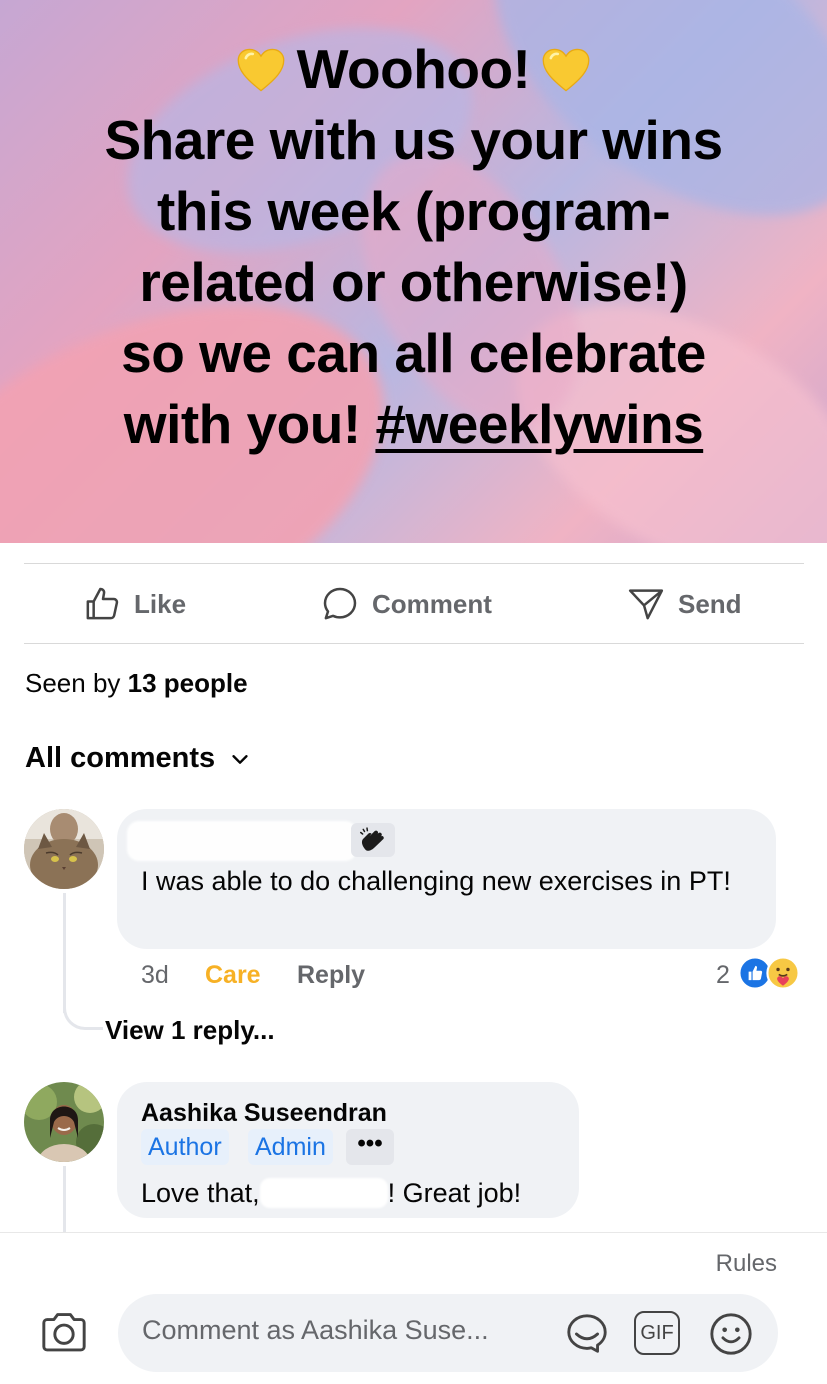 The height and width of the screenshot is (1384, 827). I want to click on profile-photo-avatar, so click(64, 1122).